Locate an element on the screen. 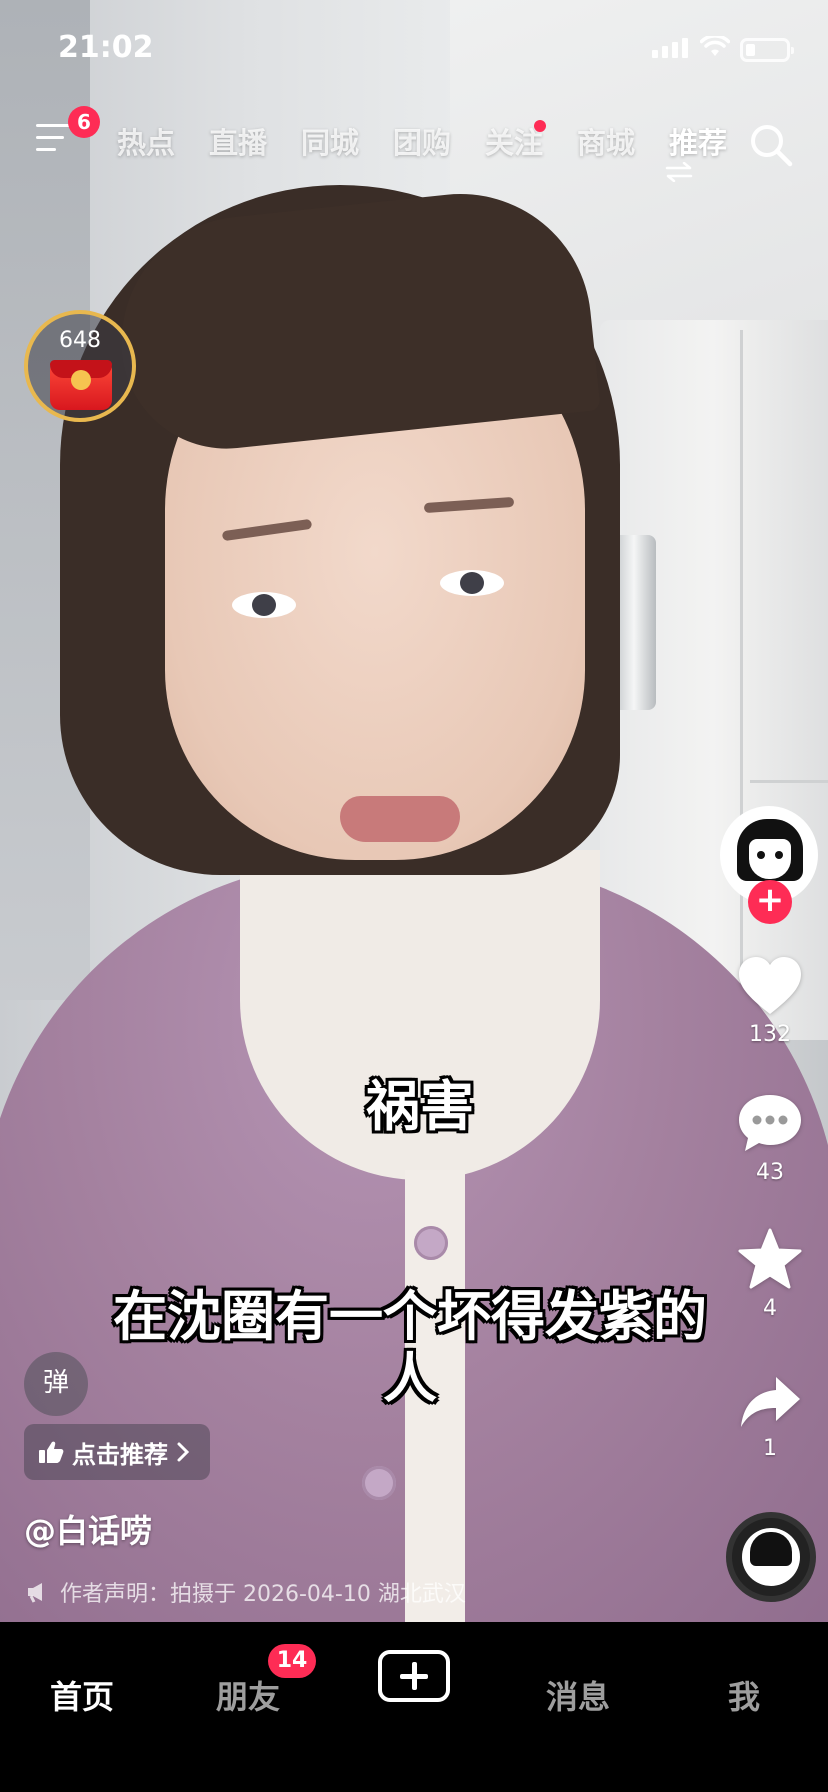  bottom-tab-friends: 朋友 is located at coordinates (248, 1695).